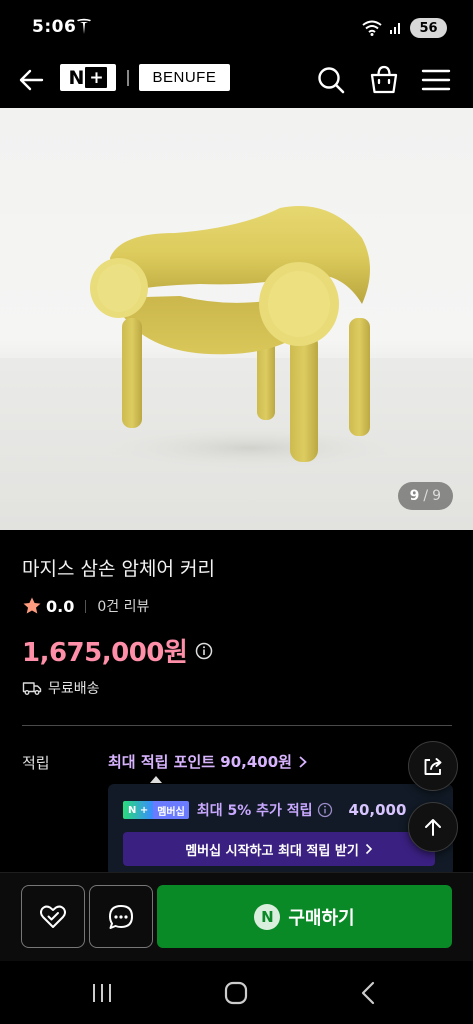 The height and width of the screenshot is (1024, 473). I want to click on max-points-link: 최대 적립 포인트 90,400원, so click(208, 761).